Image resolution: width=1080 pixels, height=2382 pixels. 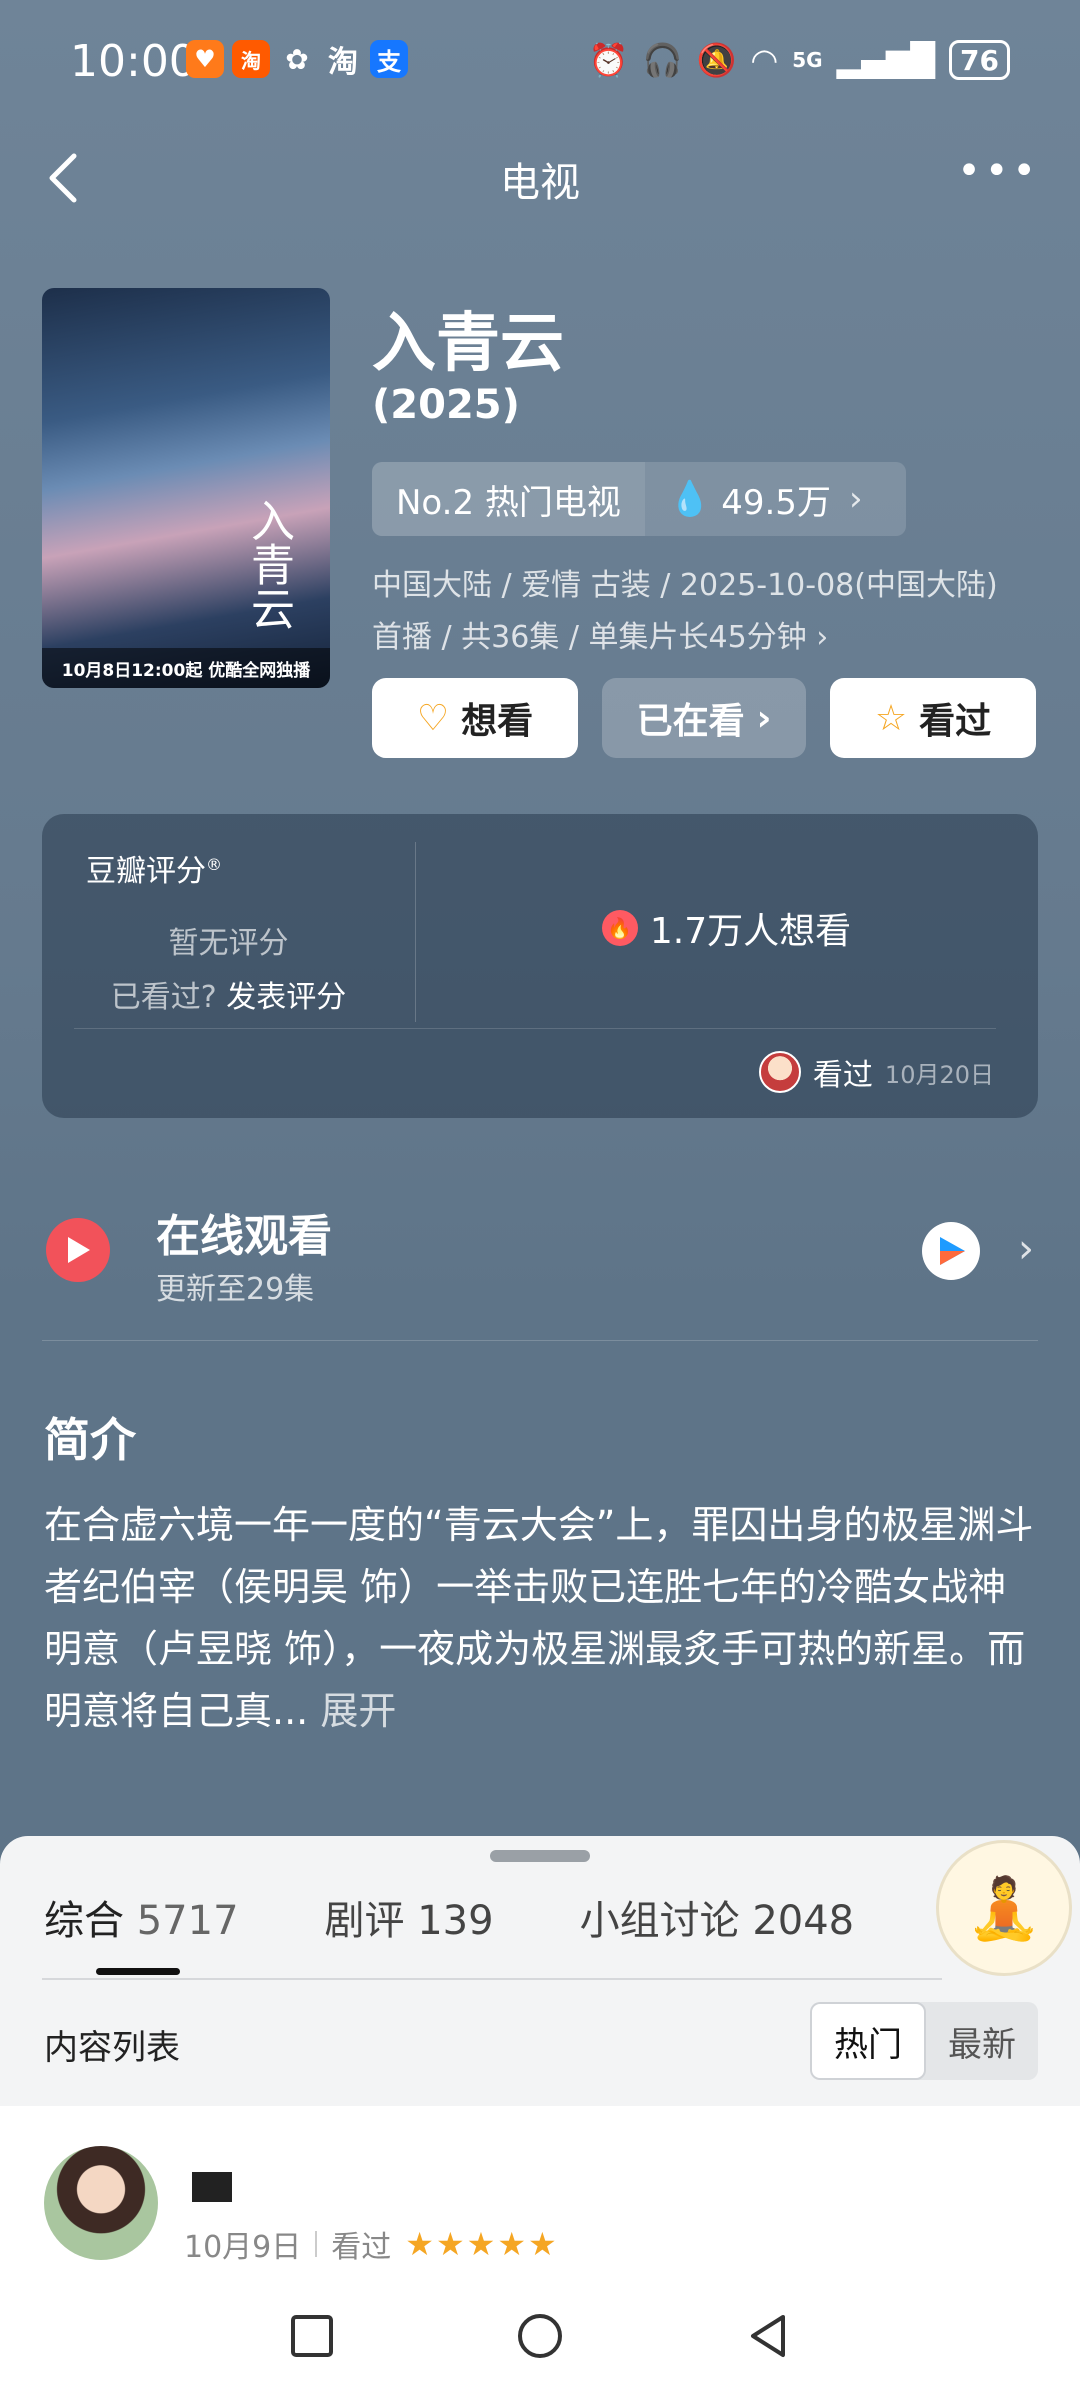 I want to click on want-button: ♡ 想看, so click(x=475, y=718).